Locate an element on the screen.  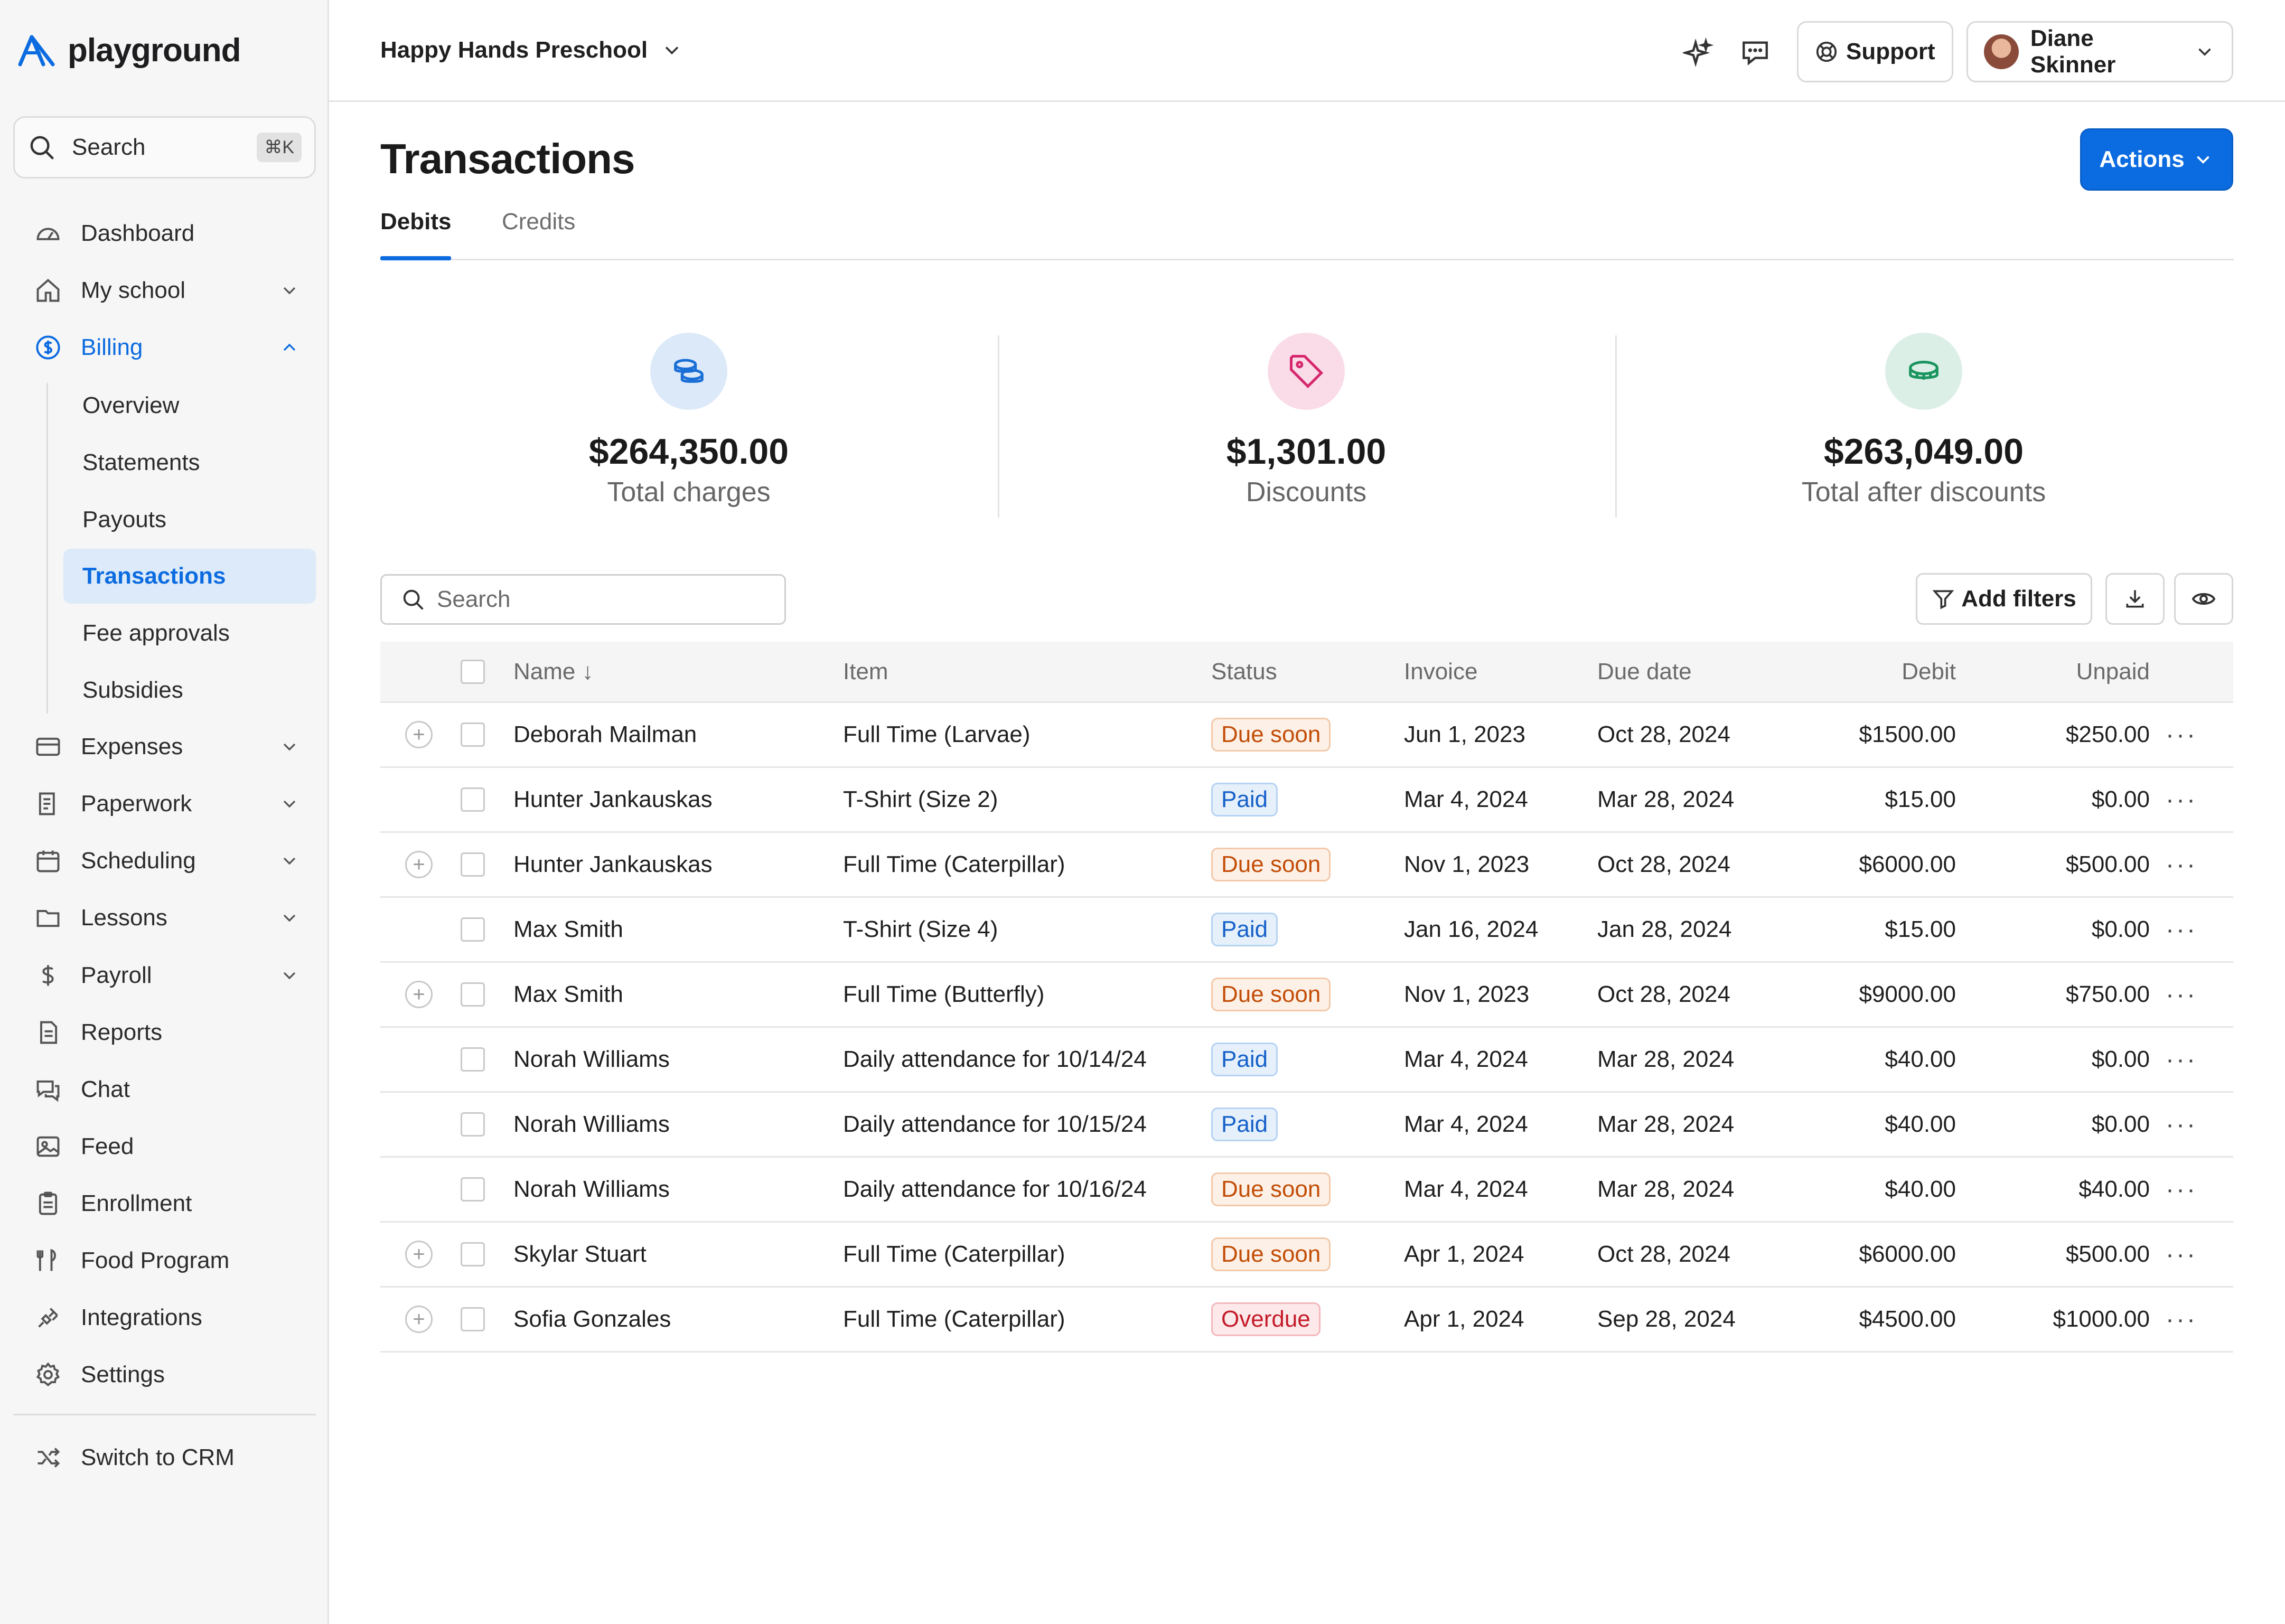
sidebar-item-paperwork: Paperwork is located at coordinates (164, 803).